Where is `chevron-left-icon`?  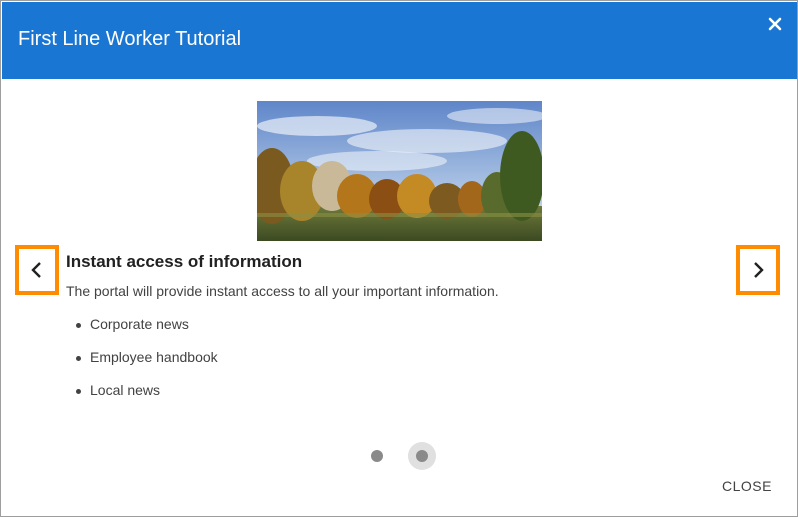
chevron-left-icon is located at coordinates (36, 270).